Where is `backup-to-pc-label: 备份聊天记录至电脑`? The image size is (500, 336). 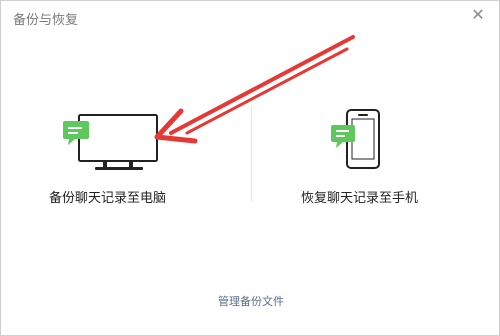
backup-to-pc-label: 备份聊天记录至电脑 is located at coordinates (108, 198).